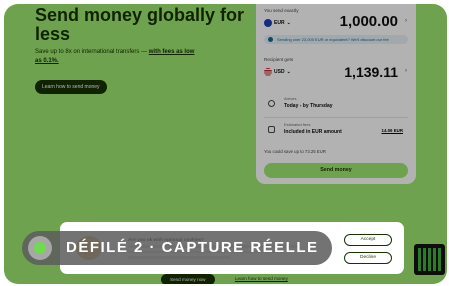  Describe the element at coordinates (40, 248) in the screenshot. I see `toggle-icon` at that location.